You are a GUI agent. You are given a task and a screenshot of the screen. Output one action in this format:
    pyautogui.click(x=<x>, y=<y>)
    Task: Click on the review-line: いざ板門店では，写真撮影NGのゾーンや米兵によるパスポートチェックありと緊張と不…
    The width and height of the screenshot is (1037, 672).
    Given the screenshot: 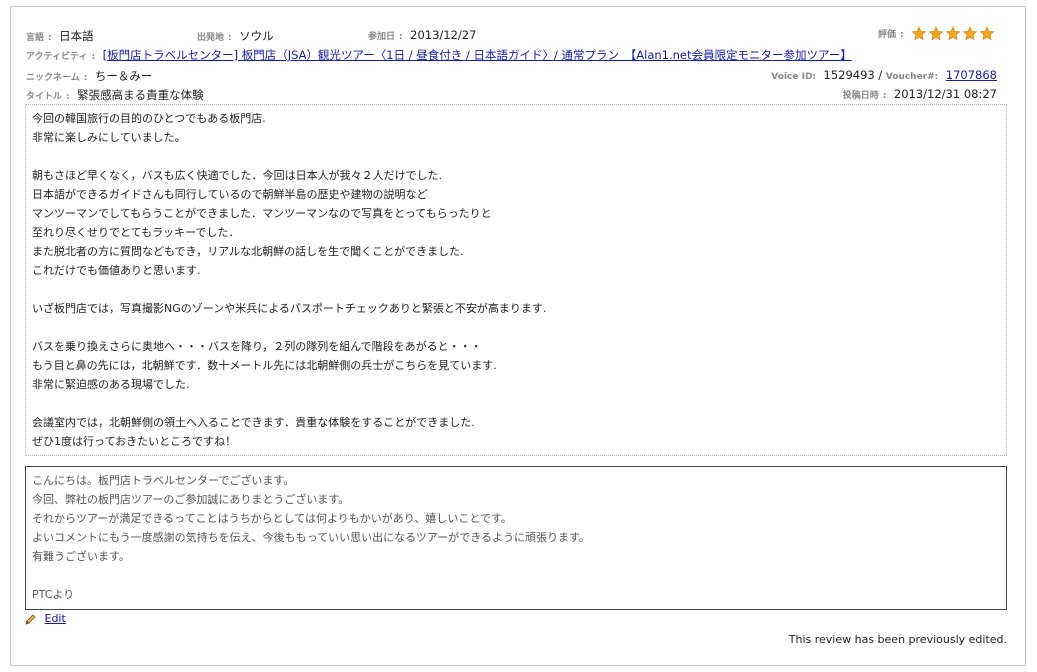 What is the action you would take?
    pyautogui.click(x=289, y=308)
    